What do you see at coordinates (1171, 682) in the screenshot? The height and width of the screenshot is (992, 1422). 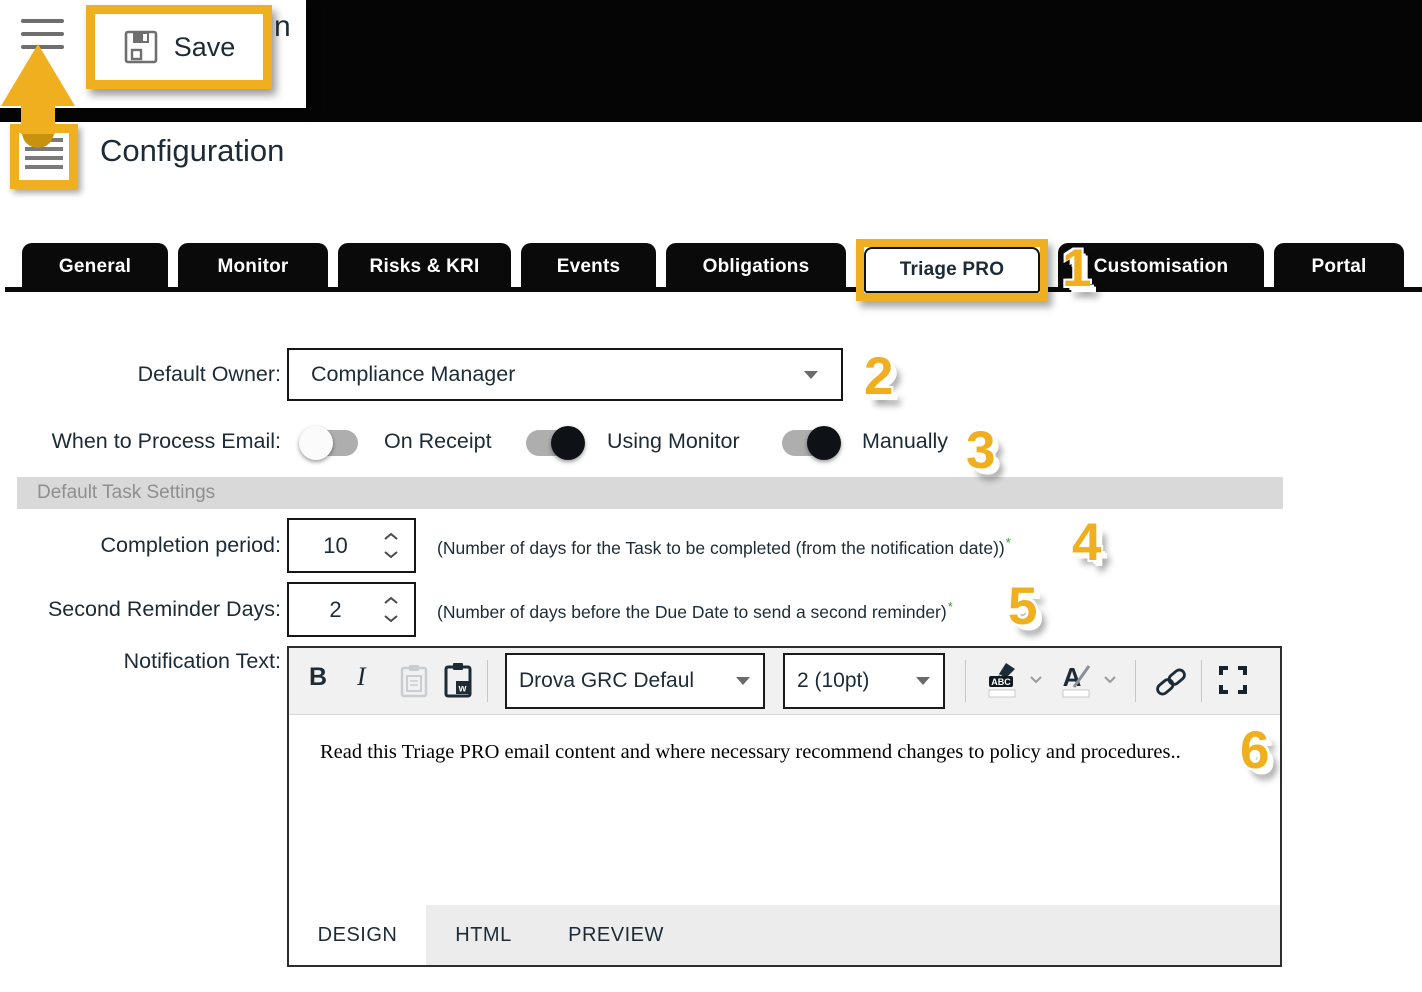 I see `link-icon` at bounding box center [1171, 682].